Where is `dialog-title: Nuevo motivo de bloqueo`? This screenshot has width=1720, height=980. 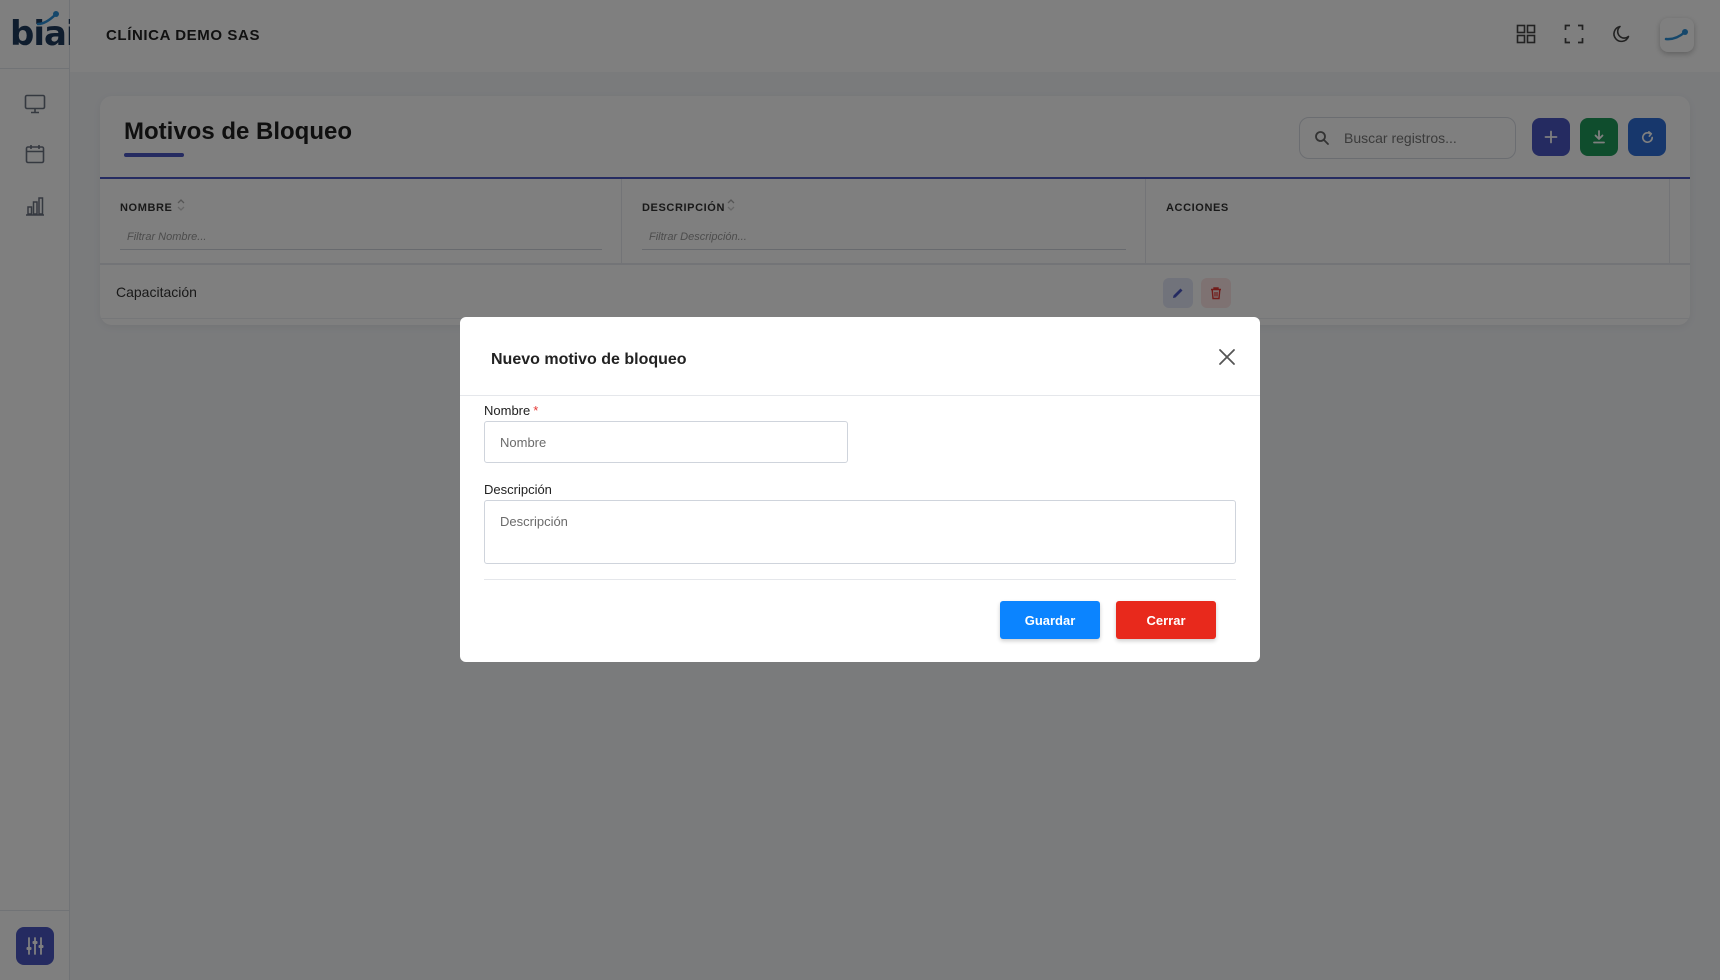
dialog-title: Nuevo motivo de bloqueo is located at coordinates (589, 359).